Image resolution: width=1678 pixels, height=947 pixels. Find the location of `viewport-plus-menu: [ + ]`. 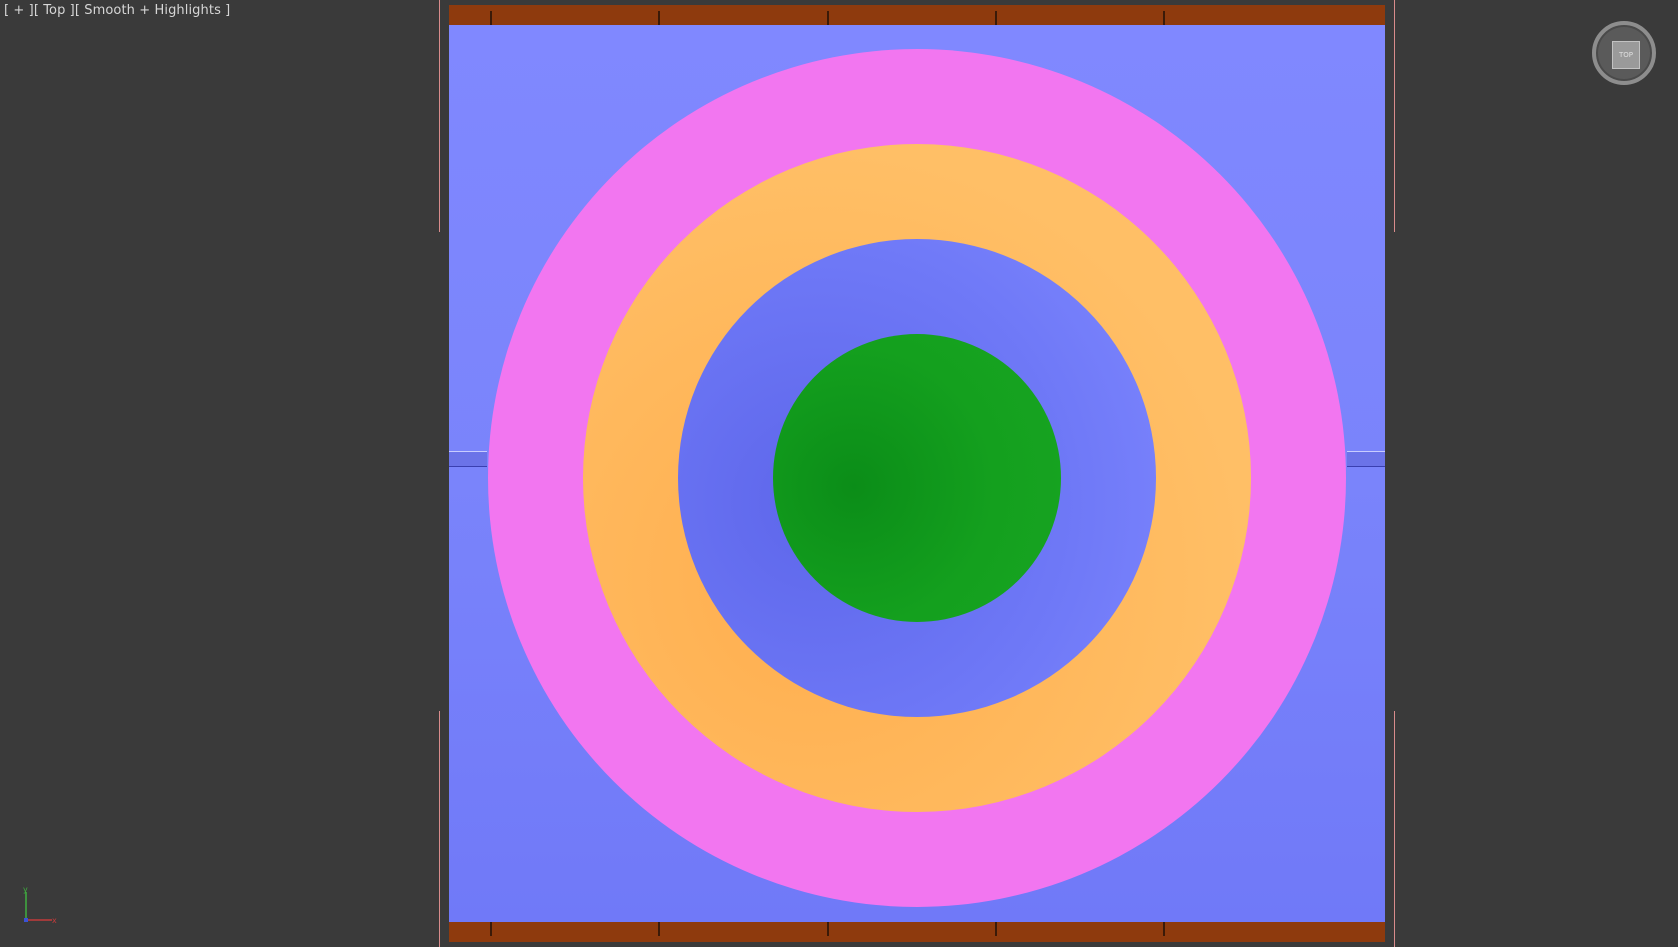

viewport-plus-menu: [ + ] is located at coordinates (19, 10).